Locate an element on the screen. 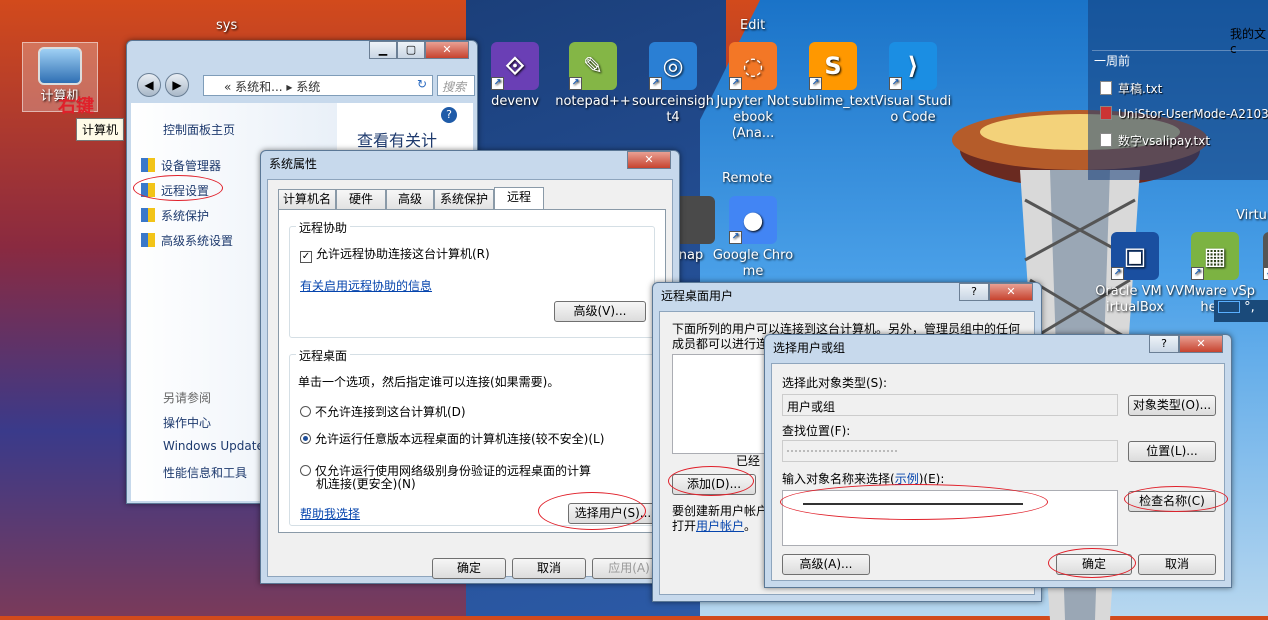 The width and height of the screenshot is (1268, 620). forward-button: ▶ is located at coordinates (177, 85).